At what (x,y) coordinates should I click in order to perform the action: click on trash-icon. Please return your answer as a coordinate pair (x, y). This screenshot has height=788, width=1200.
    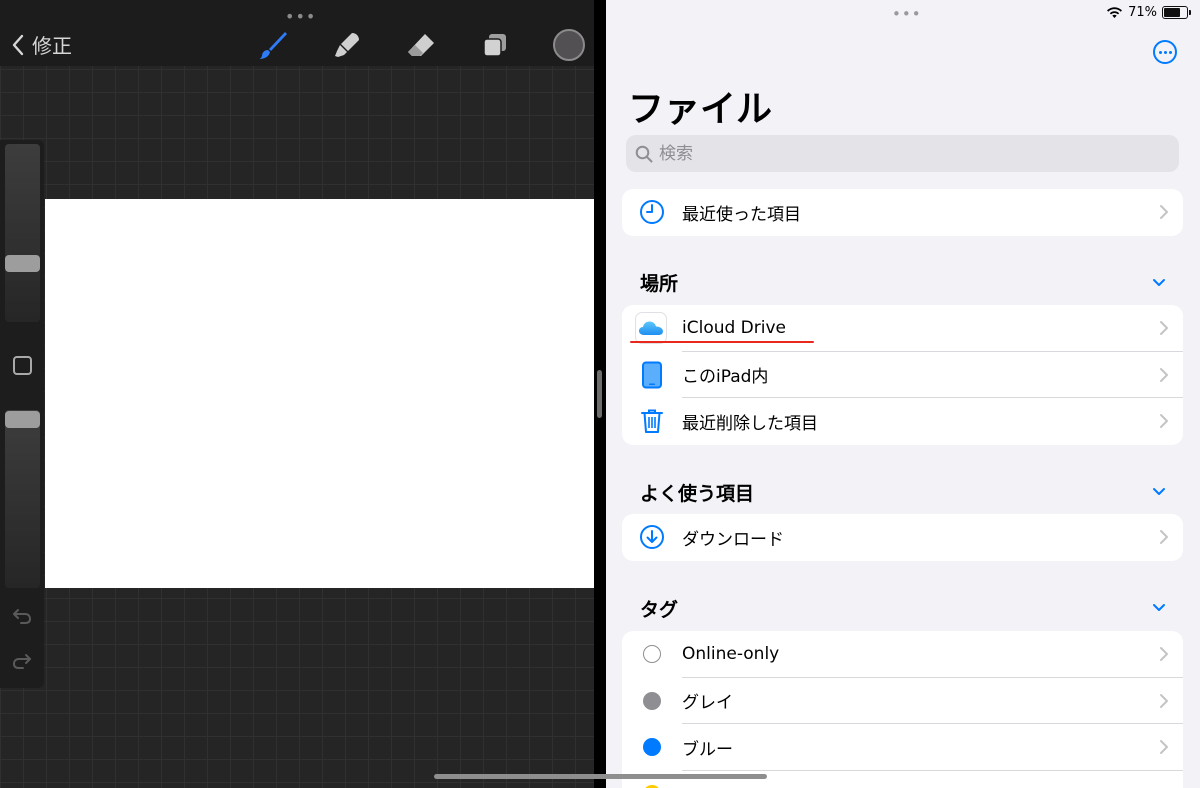
    Looking at the image, I should click on (652, 421).